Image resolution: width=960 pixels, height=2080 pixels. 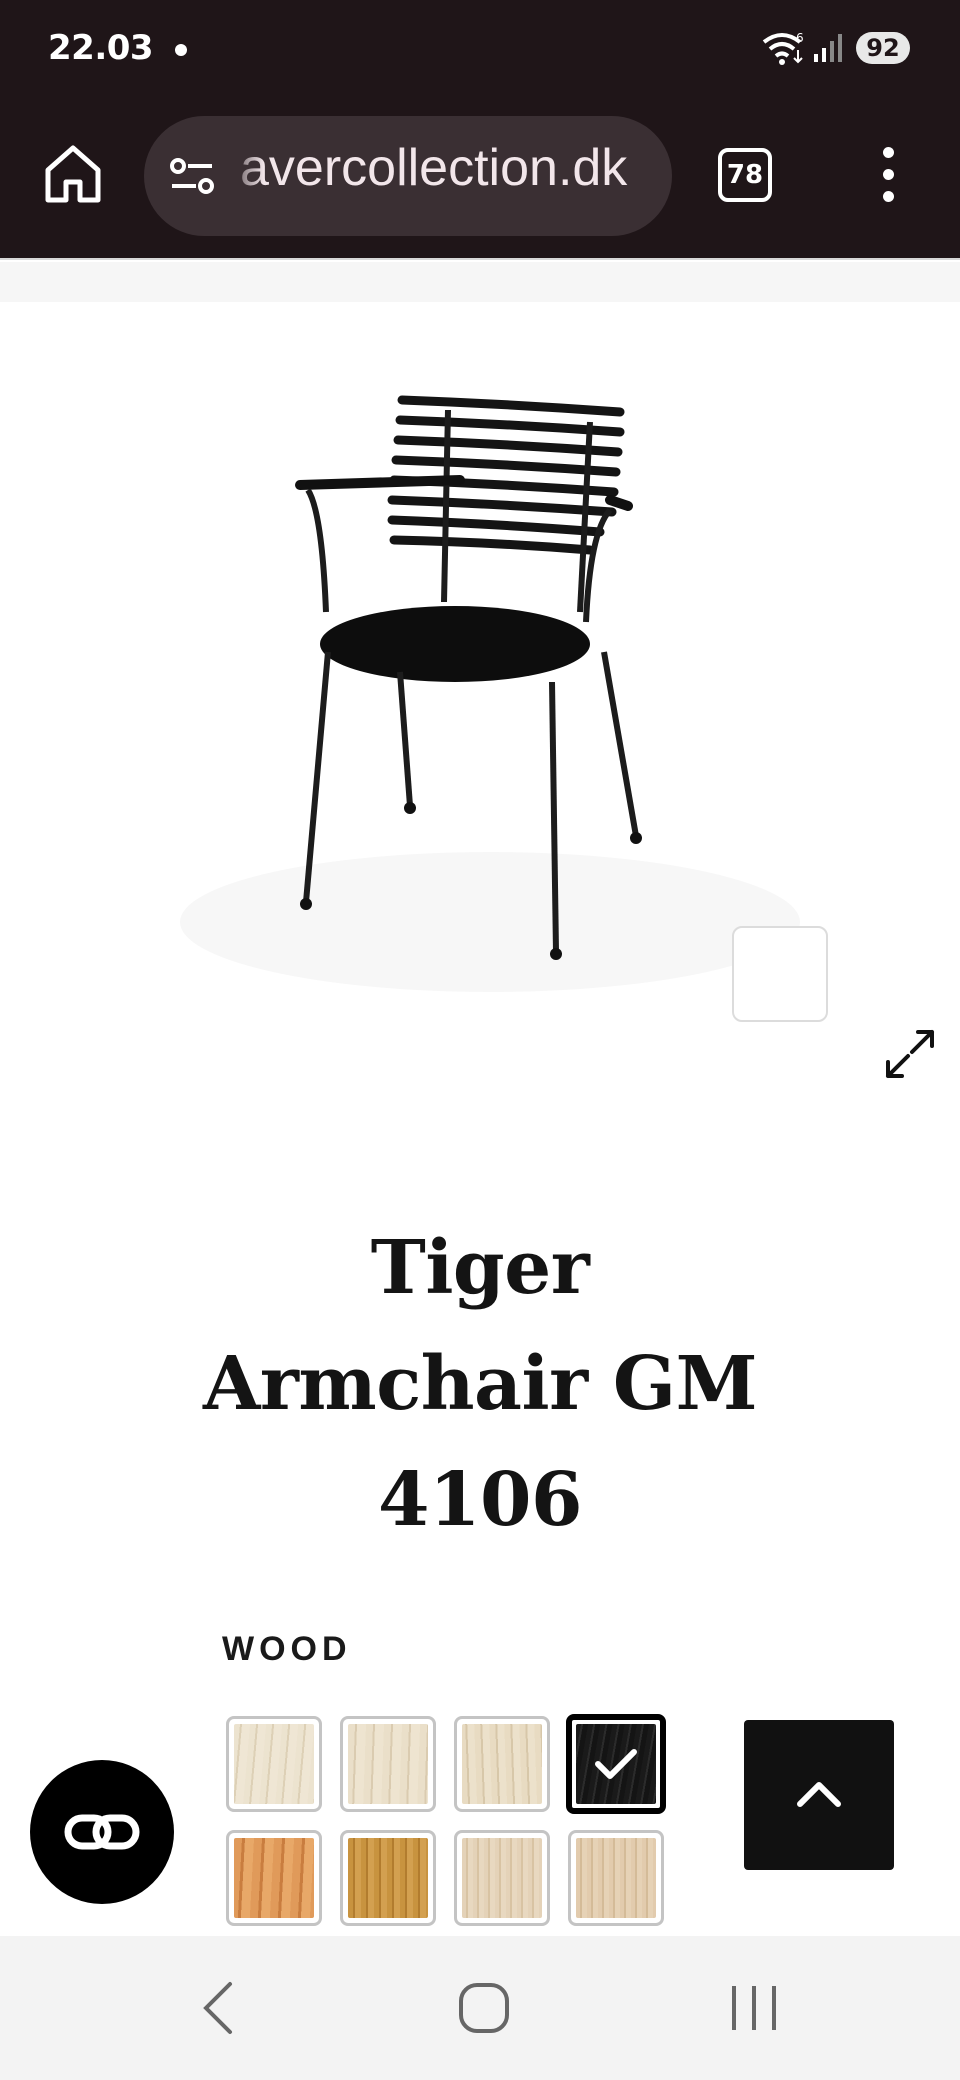 What do you see at coordinates (754, 2008) in the screenshot?
I see `recents-icon` at bounding box center [754, 2008].